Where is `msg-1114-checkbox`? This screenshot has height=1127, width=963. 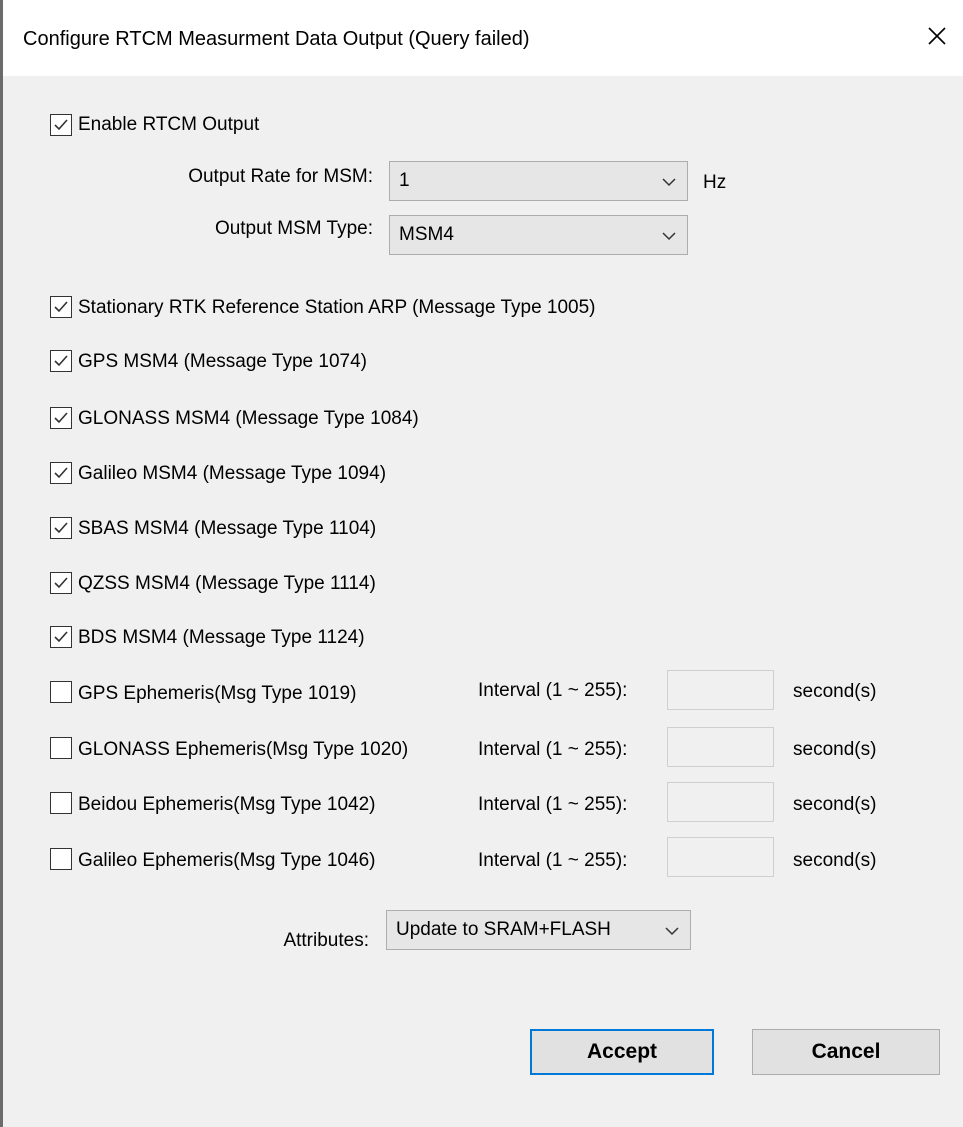 msg-1114-checkbox is located at coordinates (61, 583).